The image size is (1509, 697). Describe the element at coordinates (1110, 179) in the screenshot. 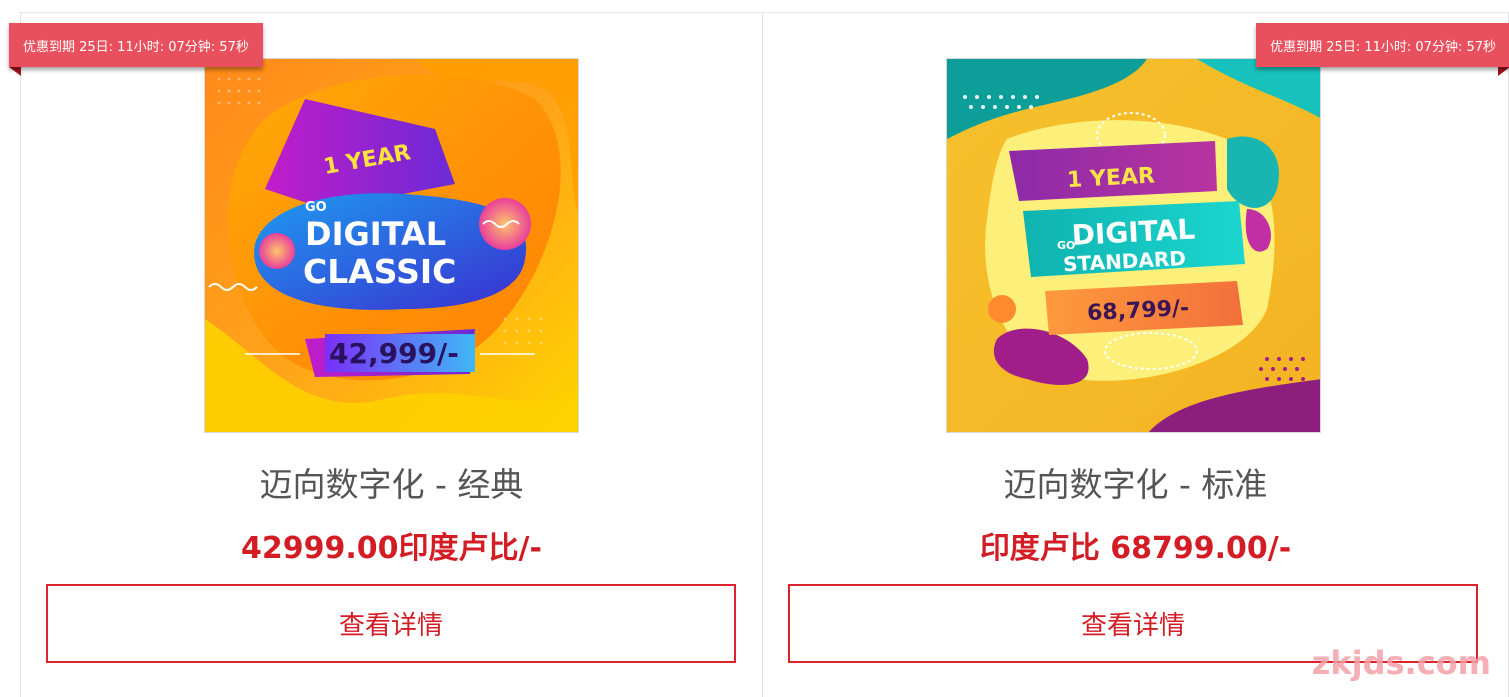

I see `image-text-year: 1 YEAR` at that location.